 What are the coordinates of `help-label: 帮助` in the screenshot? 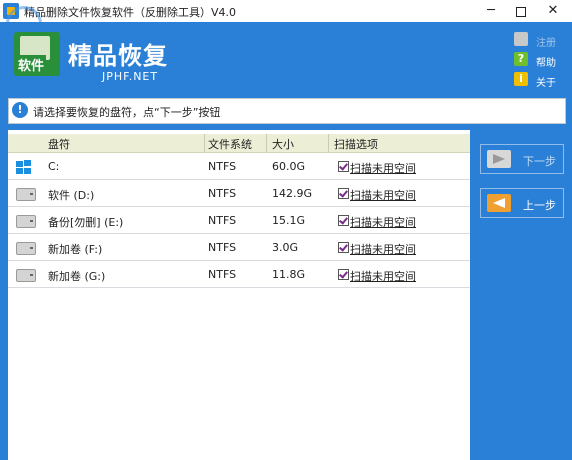 It's located at (546, 63).